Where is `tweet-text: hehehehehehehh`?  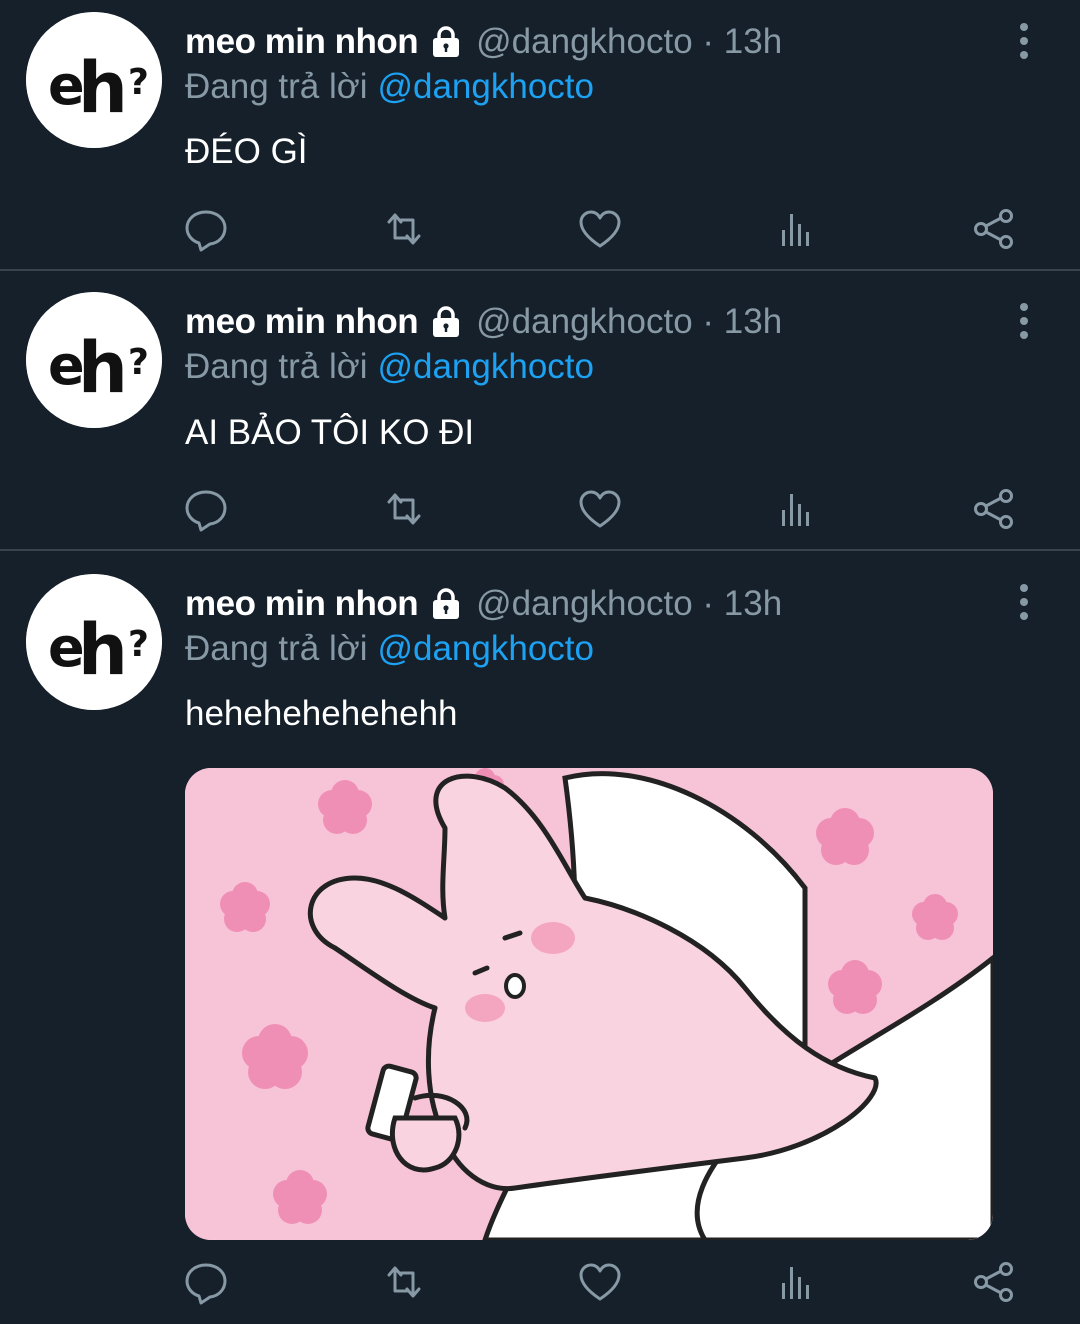 tweet-text: hehehehehehehh is located at coordinates (321, 713).